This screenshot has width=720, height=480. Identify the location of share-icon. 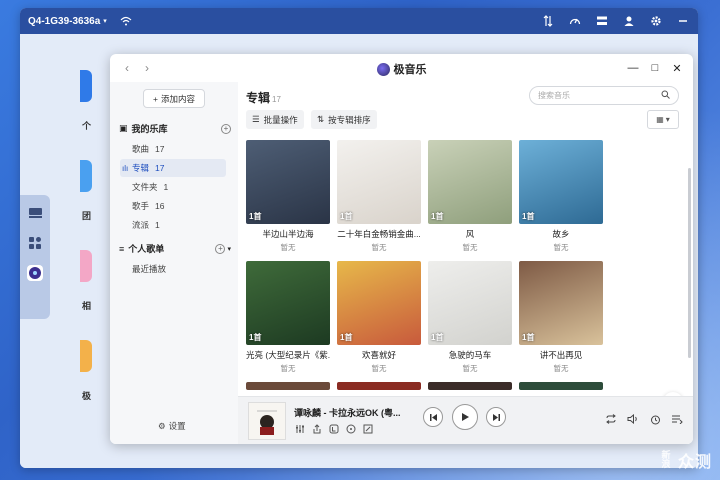
(316, 428).